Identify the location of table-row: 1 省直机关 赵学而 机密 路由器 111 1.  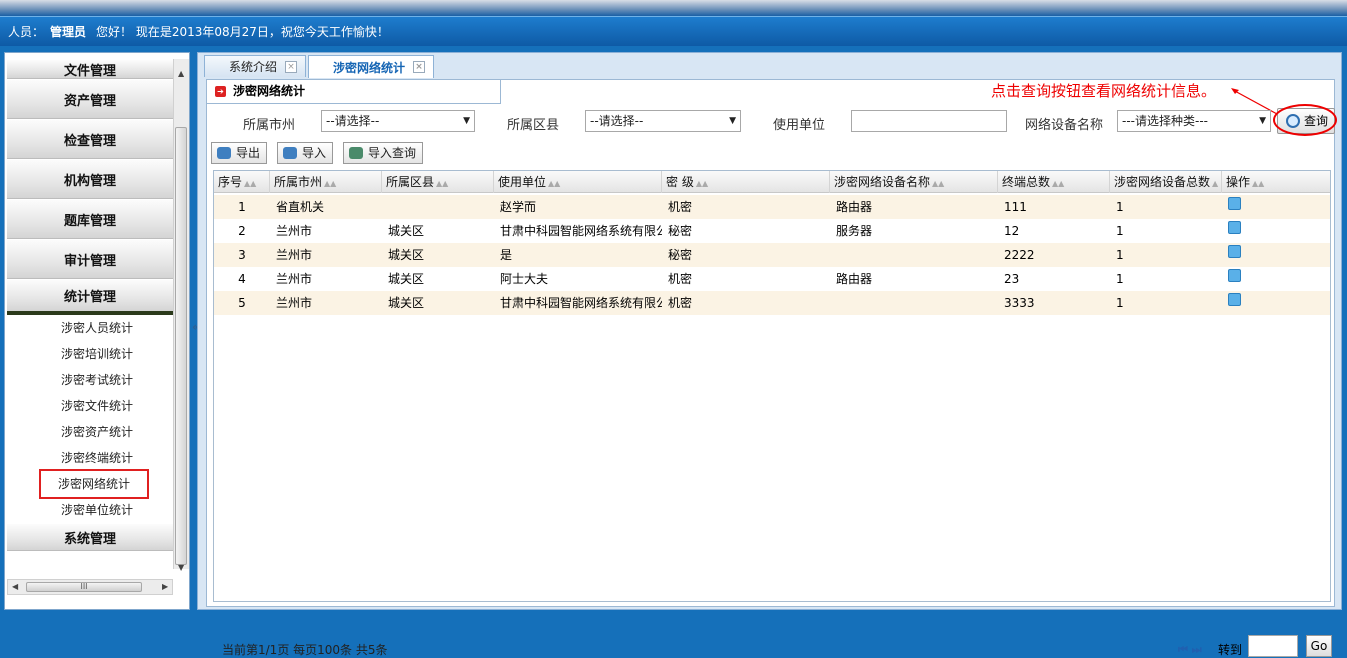
(772, 207).